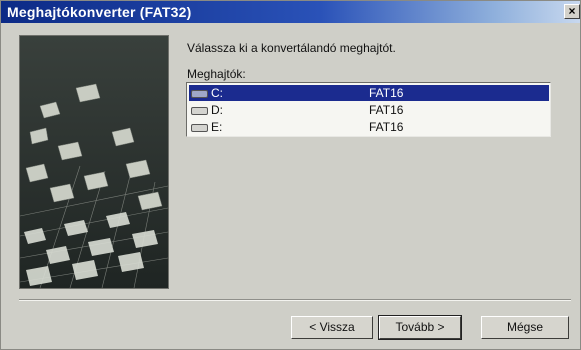 The width and height of the screenshot is (581, 350). What do you see at coordinates (332, 327) in the screenshot?
I see `back-button: < Vissza` at bounding box center [332, 327].